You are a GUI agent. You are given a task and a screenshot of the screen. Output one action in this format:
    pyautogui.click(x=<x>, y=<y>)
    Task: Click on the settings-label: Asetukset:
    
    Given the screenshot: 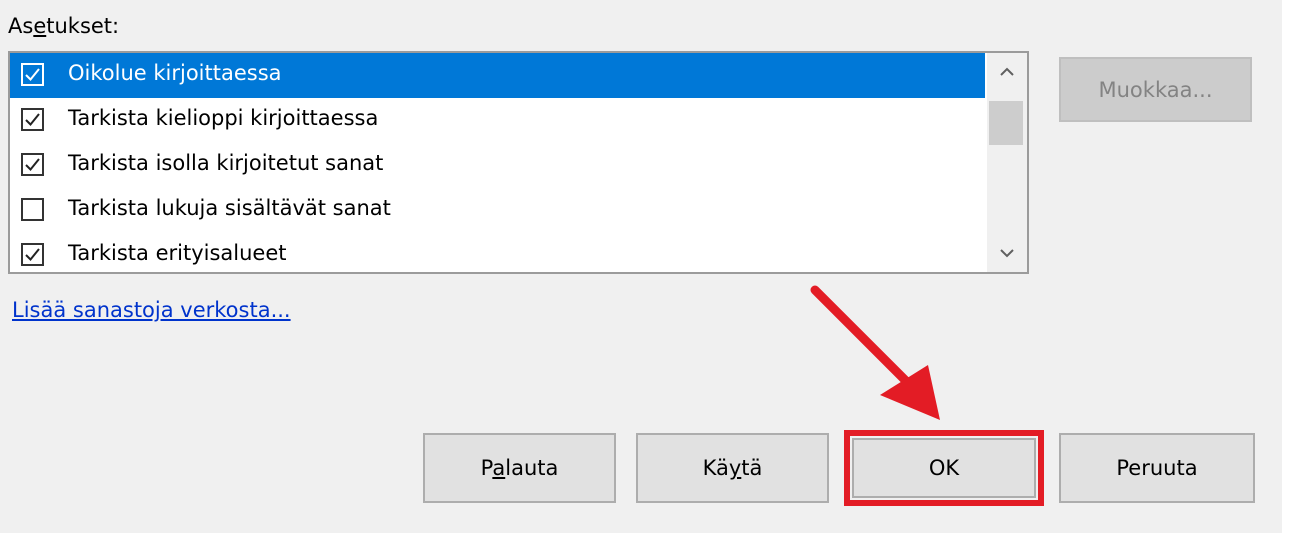 What is the action you would take?
    pyautogui.click(x=64, y=26)
    